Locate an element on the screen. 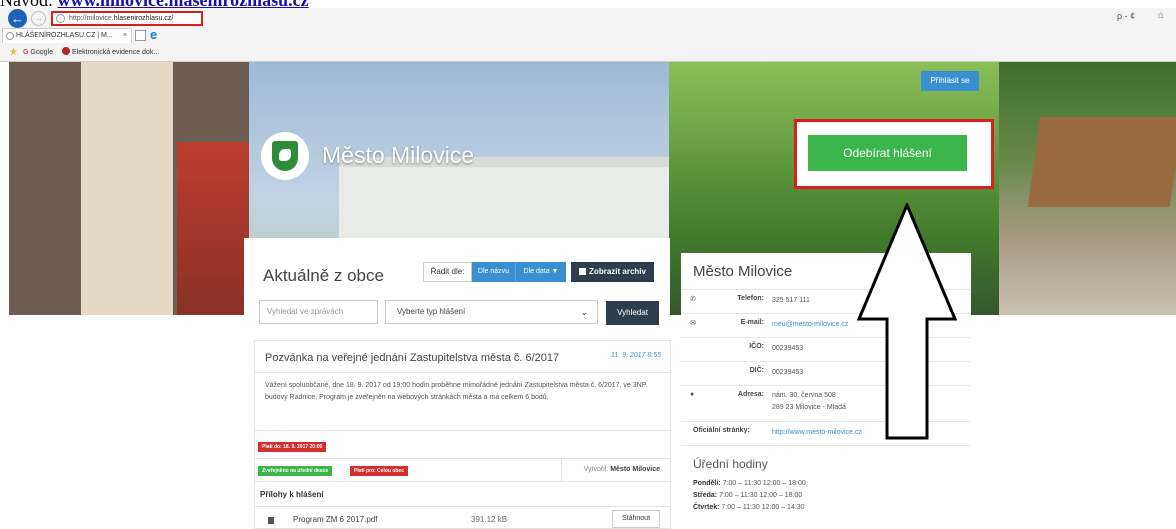 Image resolution: width=1176 pixels, height=529 pixels. address-line2: 289 23 Milovice - Mladá is located at coordinates (809, 407).